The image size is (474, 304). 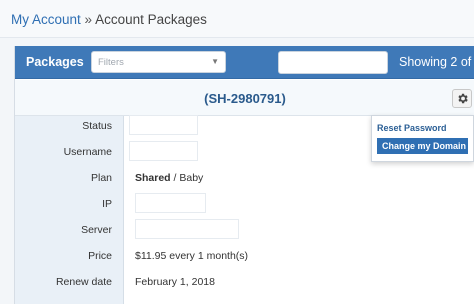 I want to click on breadcrumb-my-account-link: My Account, so click(x=46, y=19).